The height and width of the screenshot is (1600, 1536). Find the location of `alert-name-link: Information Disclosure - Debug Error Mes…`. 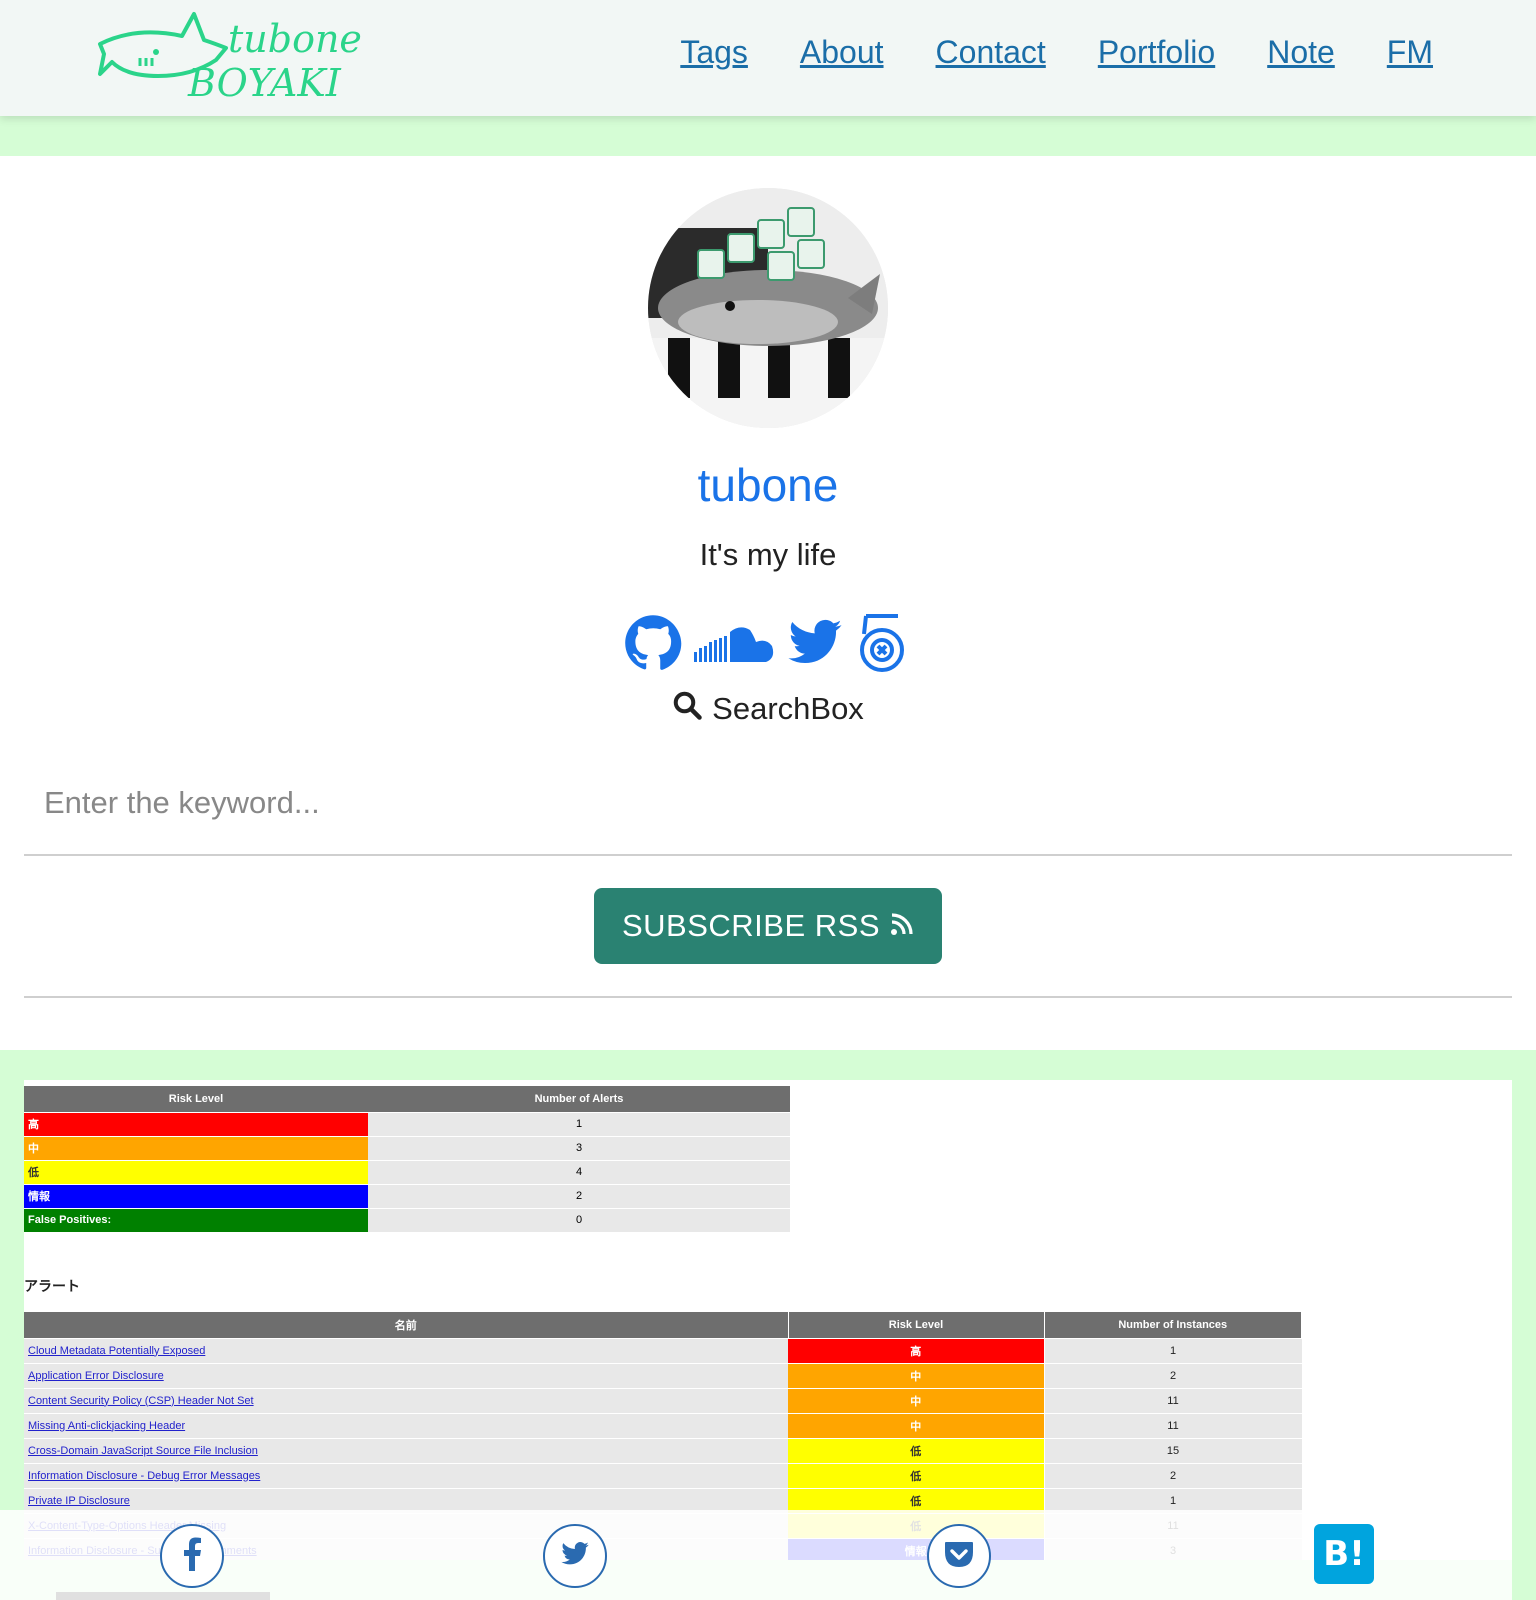

alert-name-link: Information Disclosure - Debug Error Mes… is located at coordinates (406, 1475).